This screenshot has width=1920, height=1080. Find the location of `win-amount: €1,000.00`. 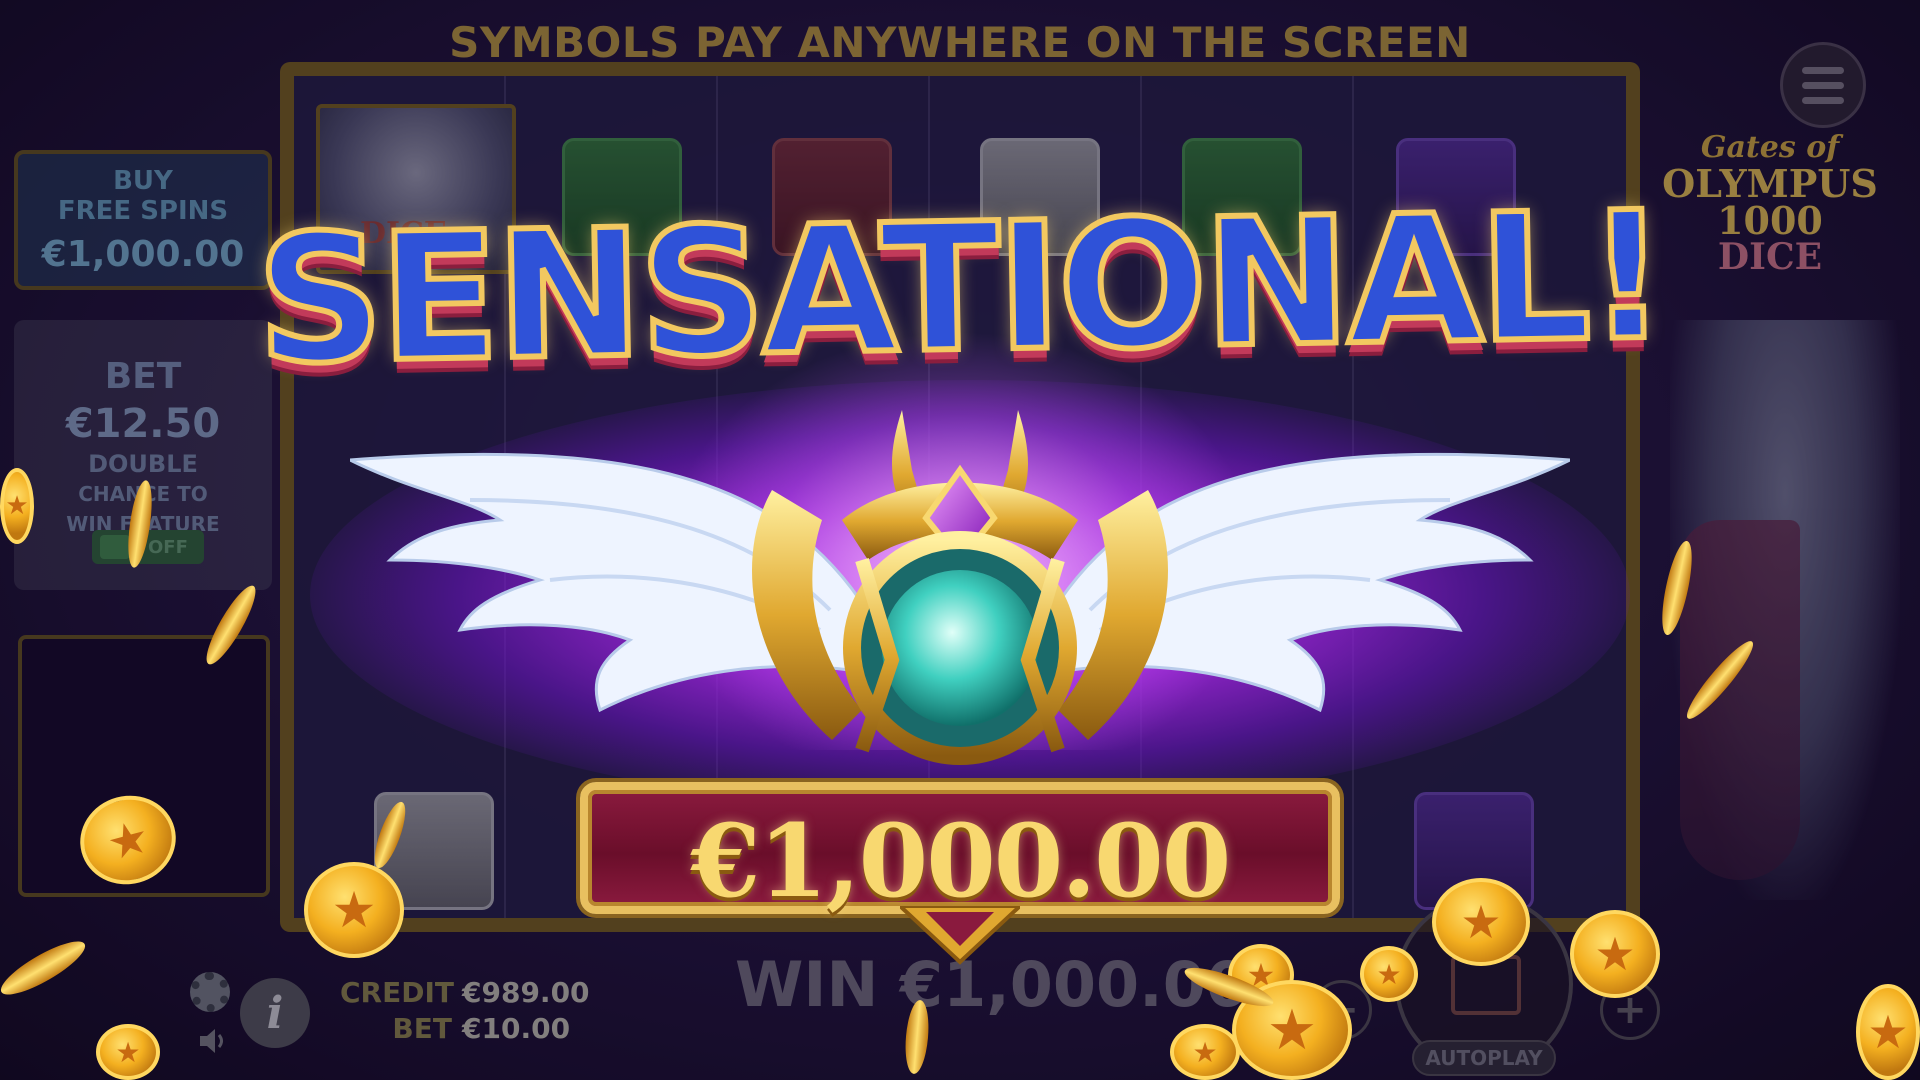

win-amount: €1,000.00 is located at coordinates (961, 861).